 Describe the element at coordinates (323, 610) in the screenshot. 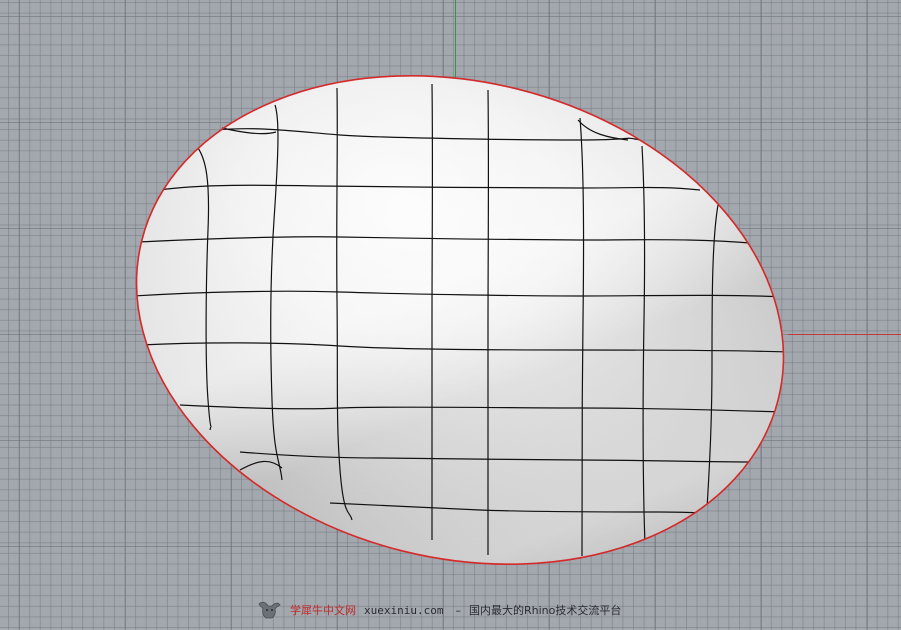

I see `watermark-brand: 学犀牛中文网` at that location.